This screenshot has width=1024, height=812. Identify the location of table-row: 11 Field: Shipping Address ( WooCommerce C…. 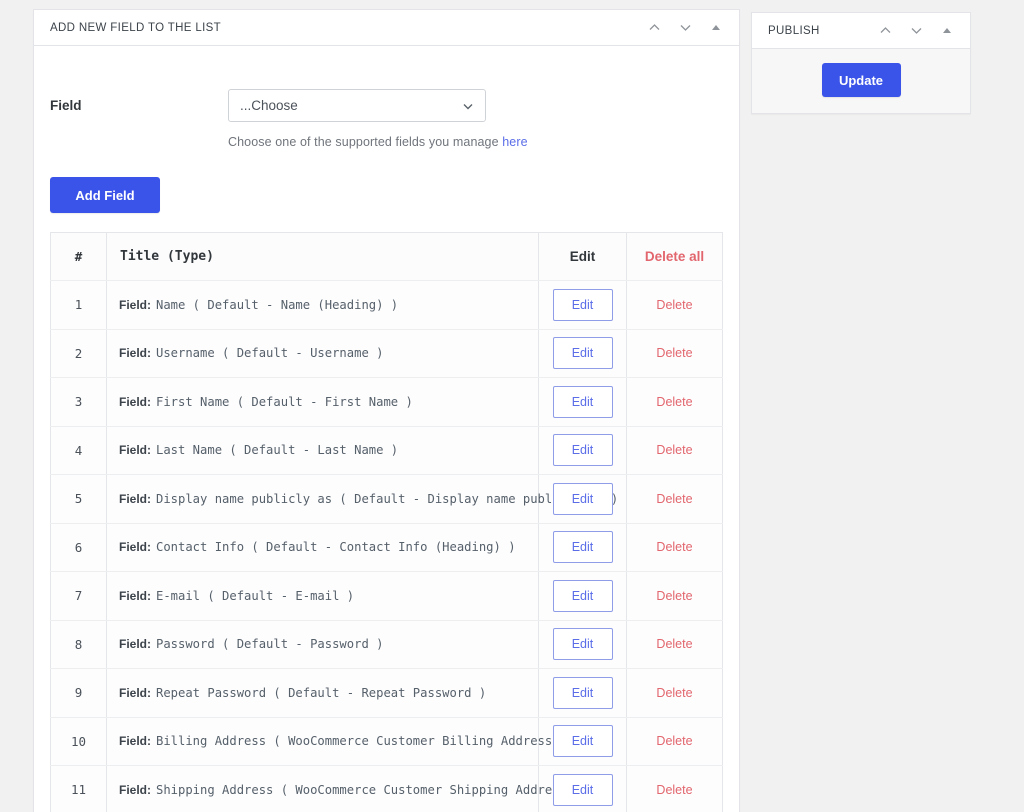
(386, 788).